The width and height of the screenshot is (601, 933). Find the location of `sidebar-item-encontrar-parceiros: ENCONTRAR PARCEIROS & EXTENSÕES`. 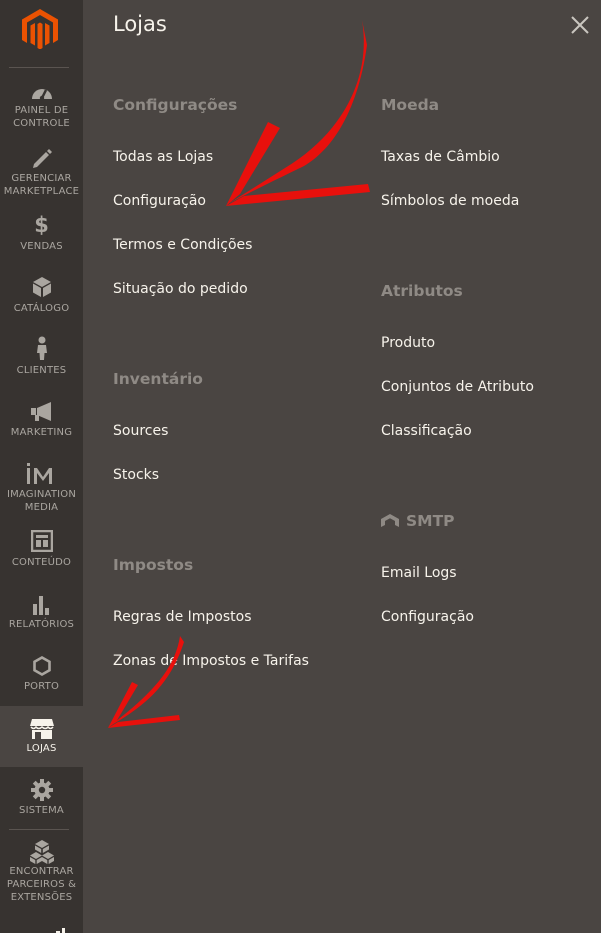

sidebar-item-encontrar-parceiros: ENCONTRAR PARCEIROS & EXTENSÕES is located at coordinates (41, 871).